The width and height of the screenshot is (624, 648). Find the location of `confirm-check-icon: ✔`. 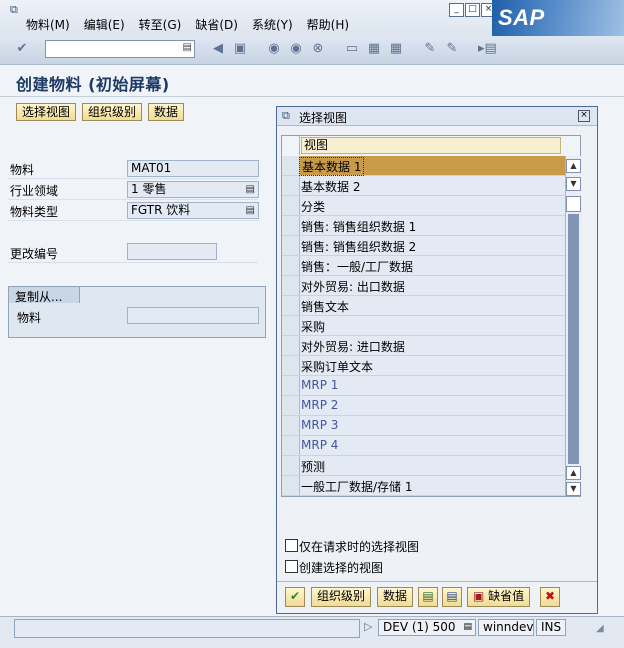

confirm-check-icon: ✔ is located at coordinates (295, 597).